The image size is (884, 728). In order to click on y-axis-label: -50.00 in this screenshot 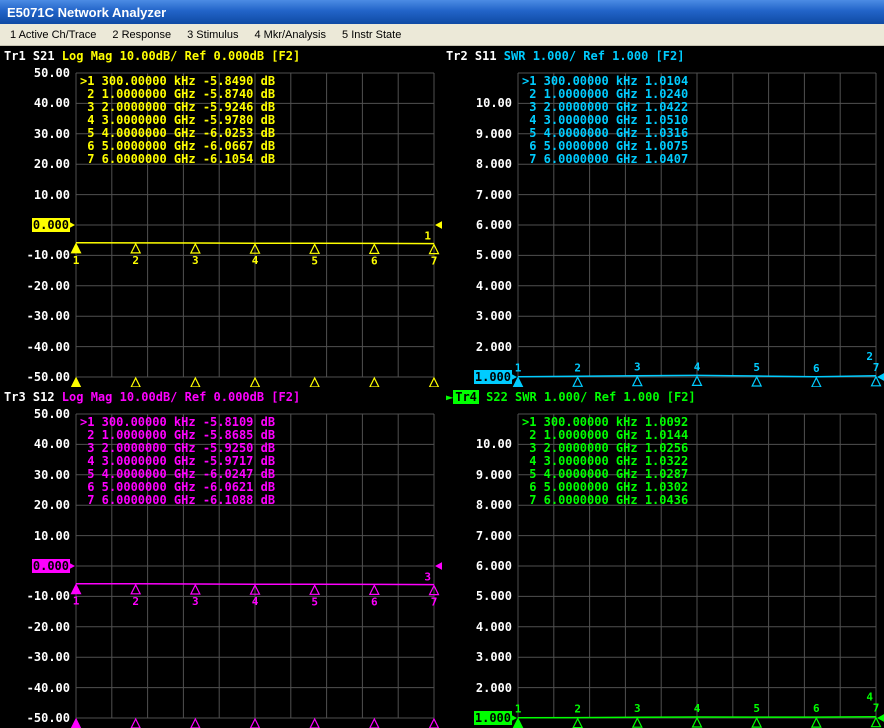, I will do `click(48, 377)`.